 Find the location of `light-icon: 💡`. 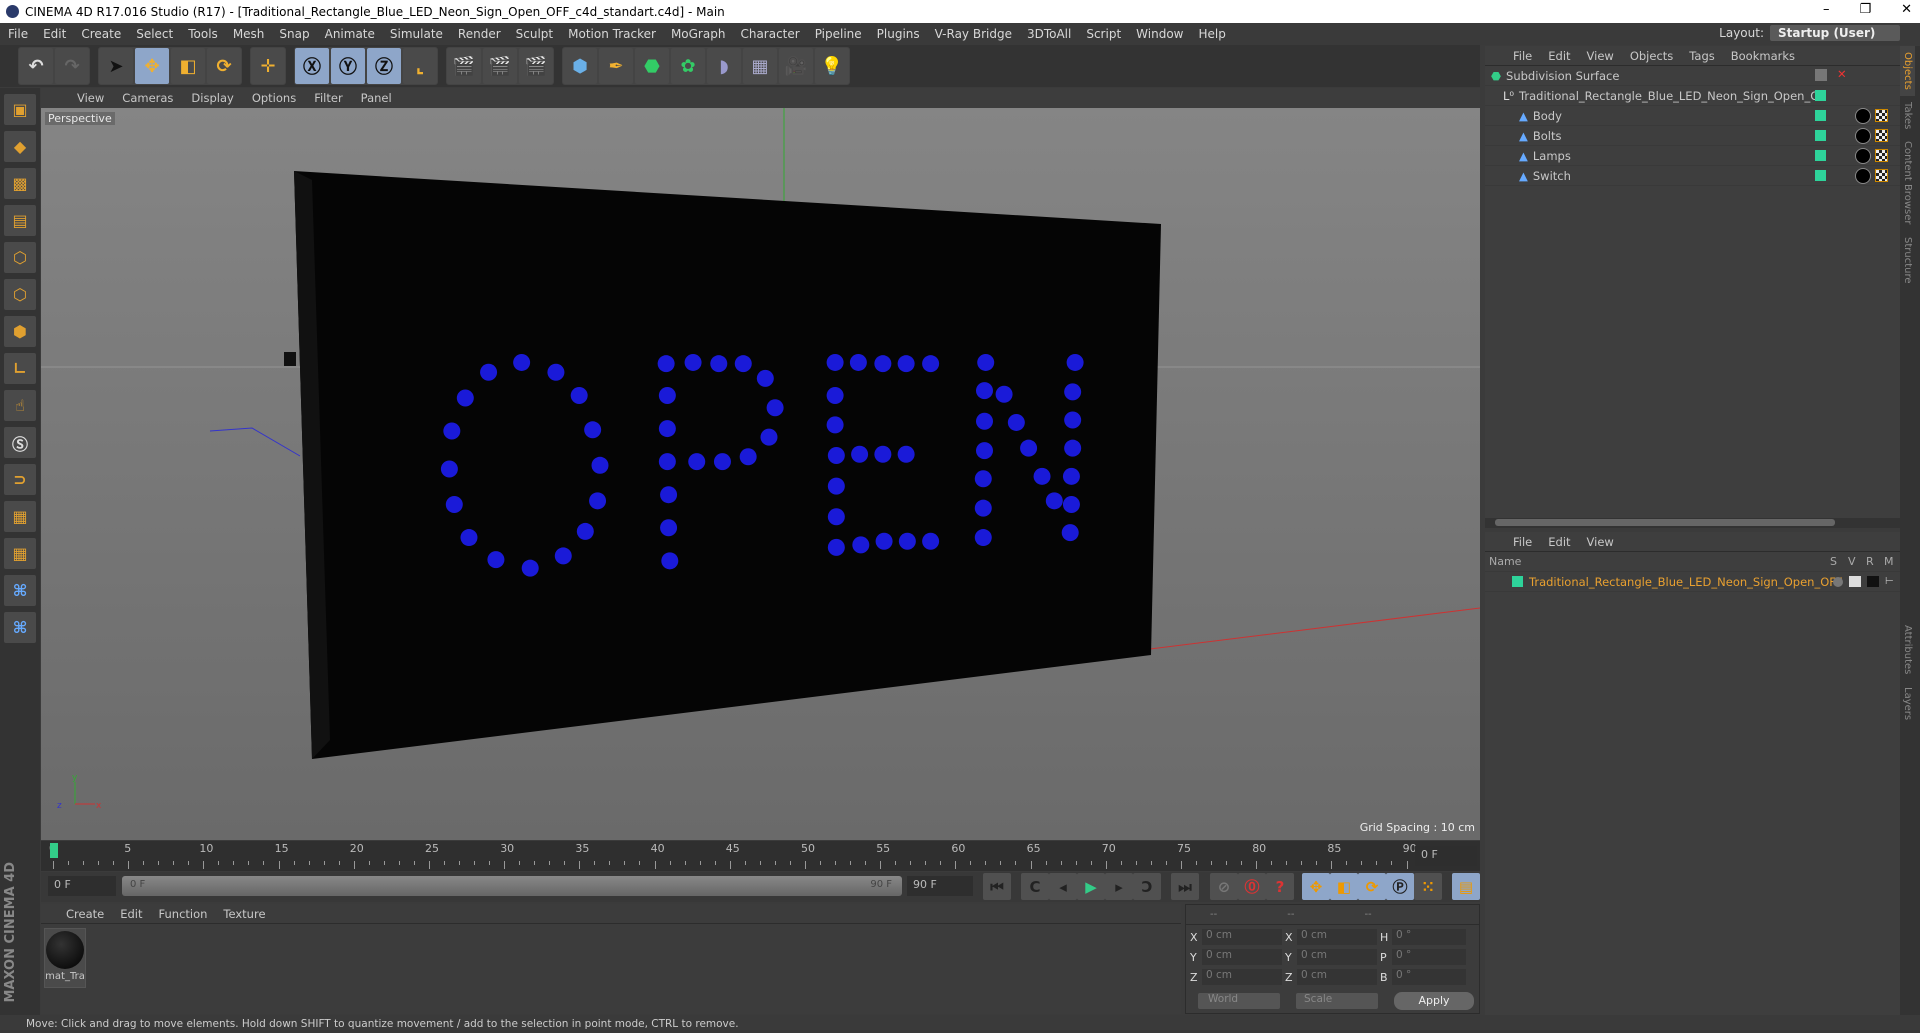

light-icon: 💡 is located at coordinates (832, 66).